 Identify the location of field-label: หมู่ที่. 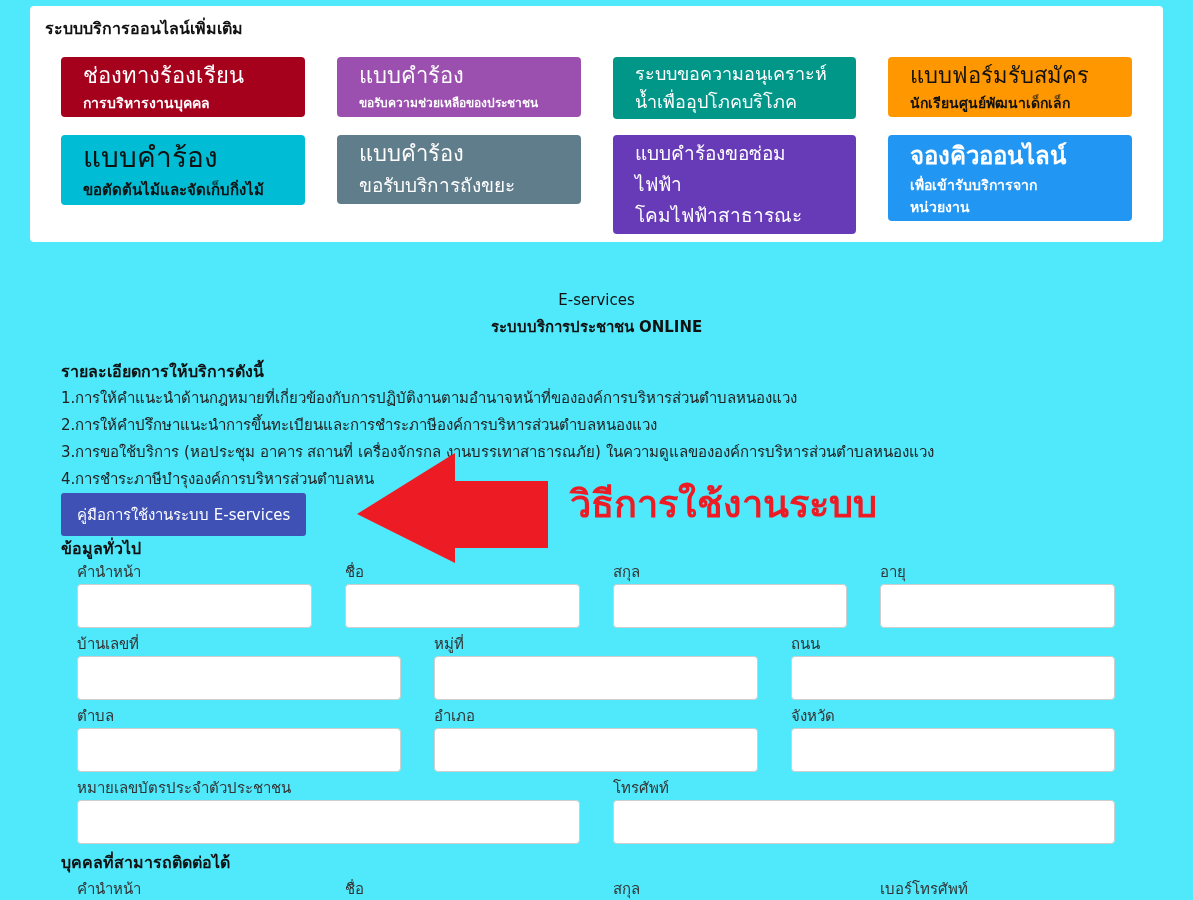
(449, 644).